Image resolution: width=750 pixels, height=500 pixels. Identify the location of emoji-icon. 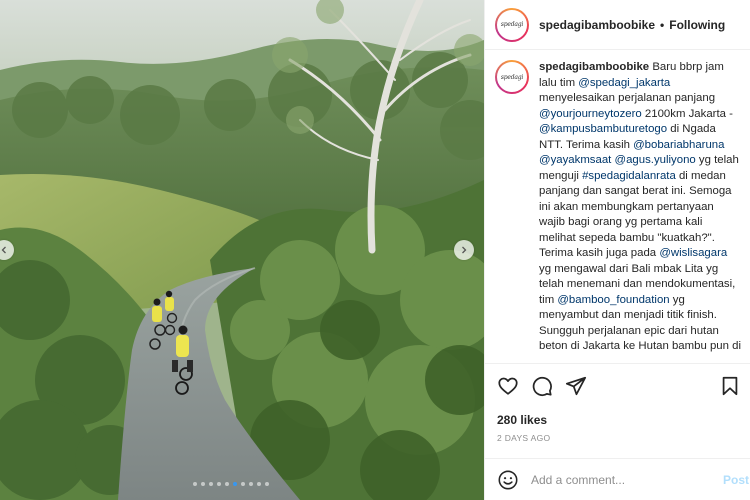
(508, 480).